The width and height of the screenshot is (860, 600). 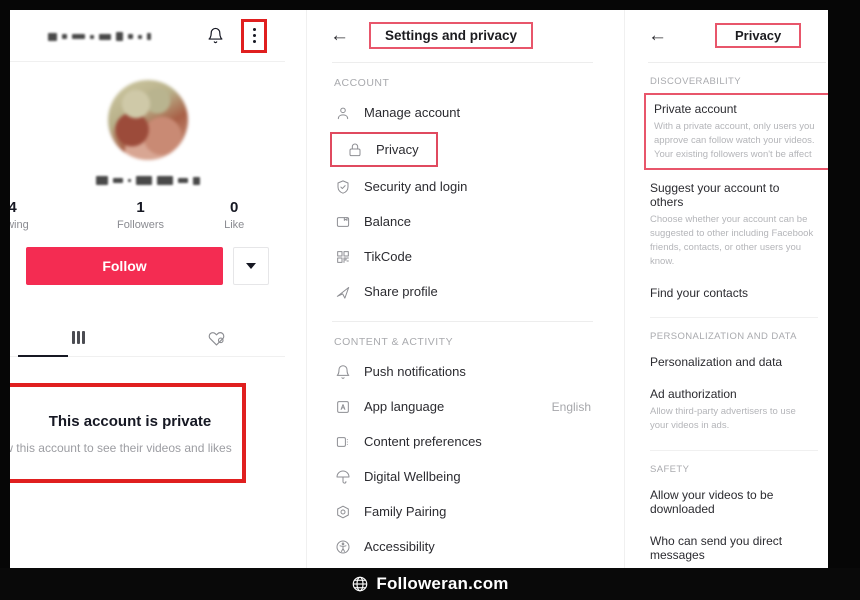 What do you see at coordinates (716, 547) in the screenshot?
I see `privacy-item-title: Who can send you direct messages` at bounding box center [716, 547].